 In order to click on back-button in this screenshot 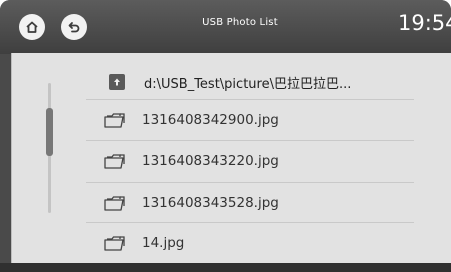, I will do `click(74, 27)`.